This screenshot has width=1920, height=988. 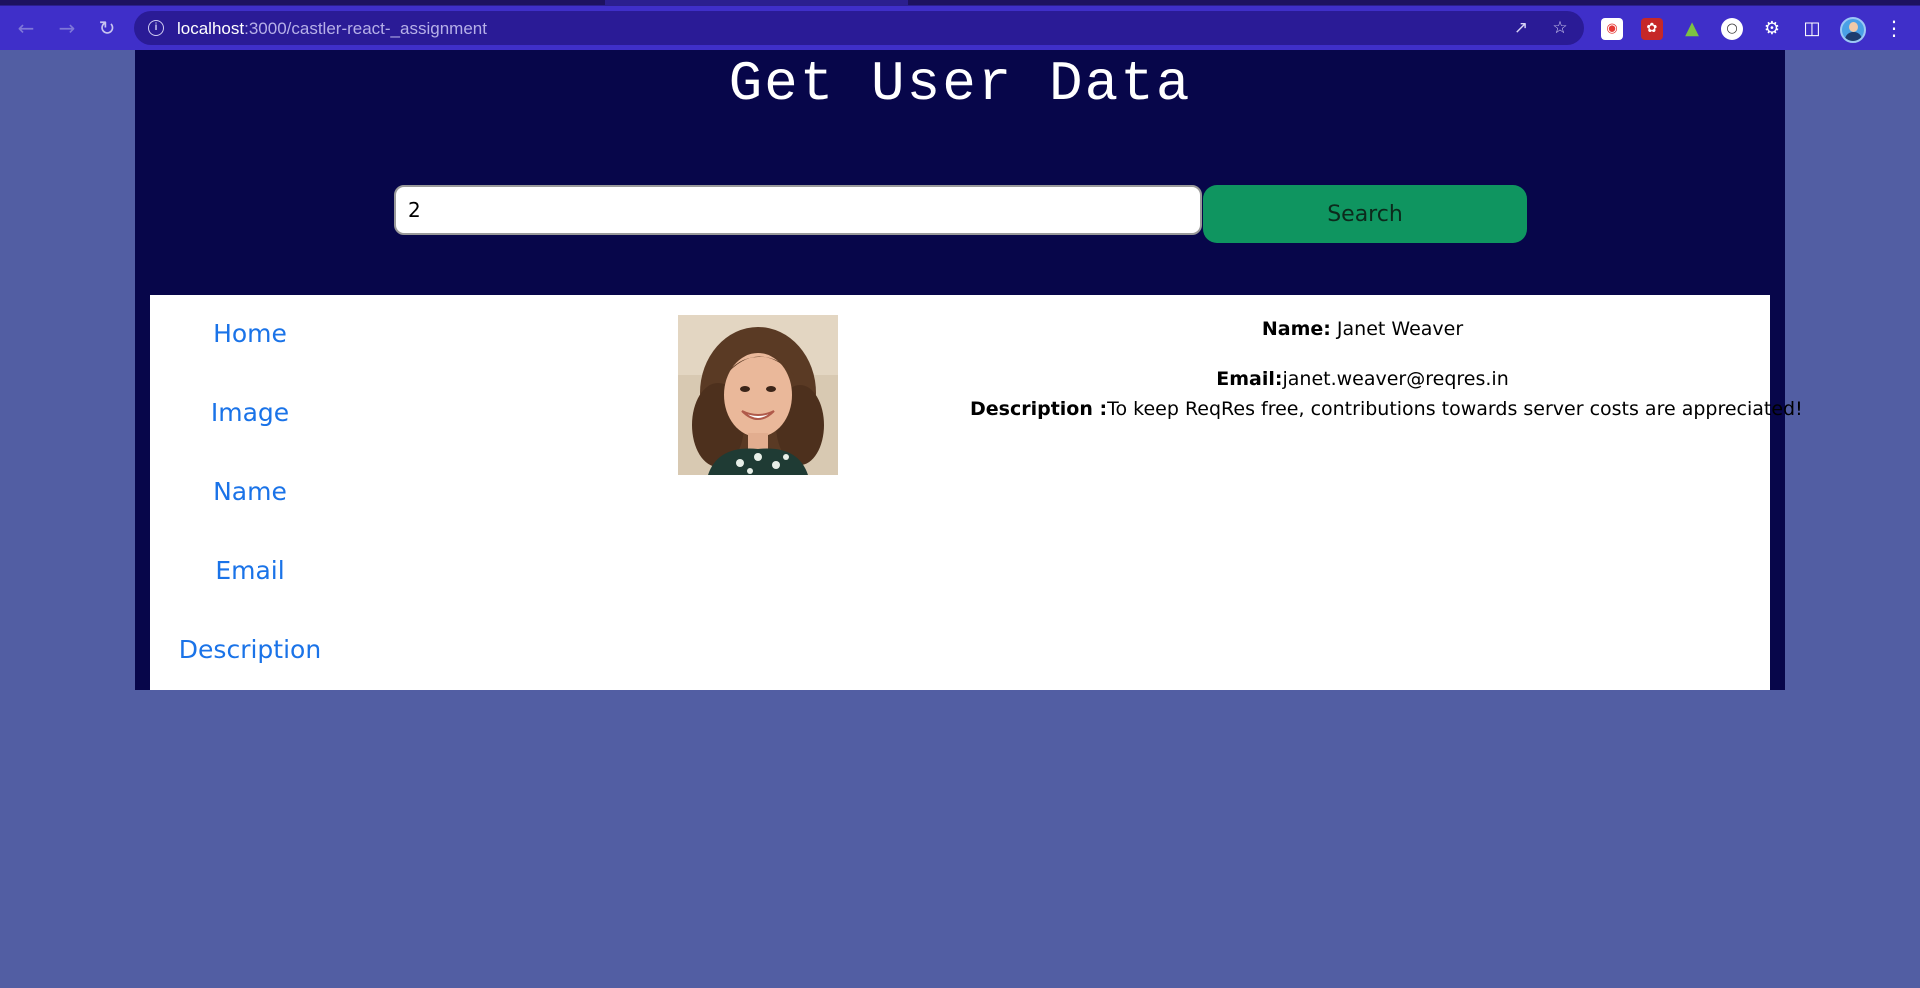 I want to click on name-label: Name:, so click(x=1296, y=329).